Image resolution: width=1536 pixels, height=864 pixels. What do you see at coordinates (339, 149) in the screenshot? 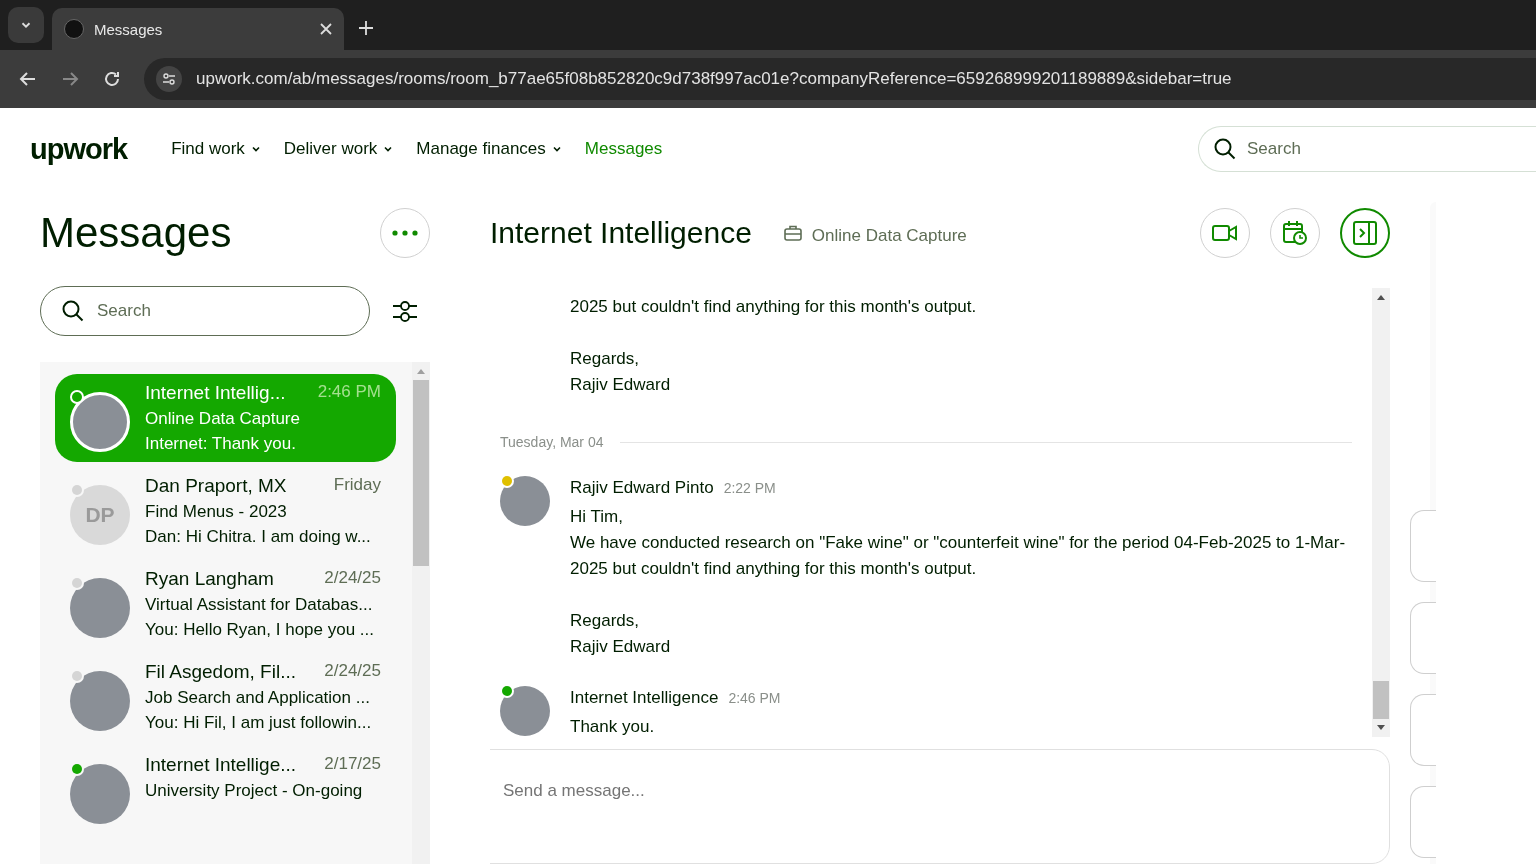
I see `nav-link: Deliver work` at bounding box center [339, 149].